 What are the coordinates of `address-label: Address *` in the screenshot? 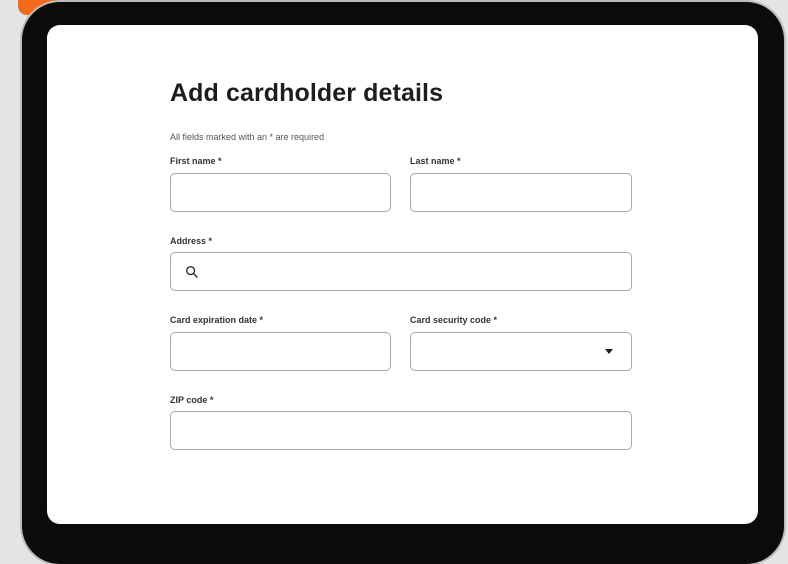 It's located at (191, 241).